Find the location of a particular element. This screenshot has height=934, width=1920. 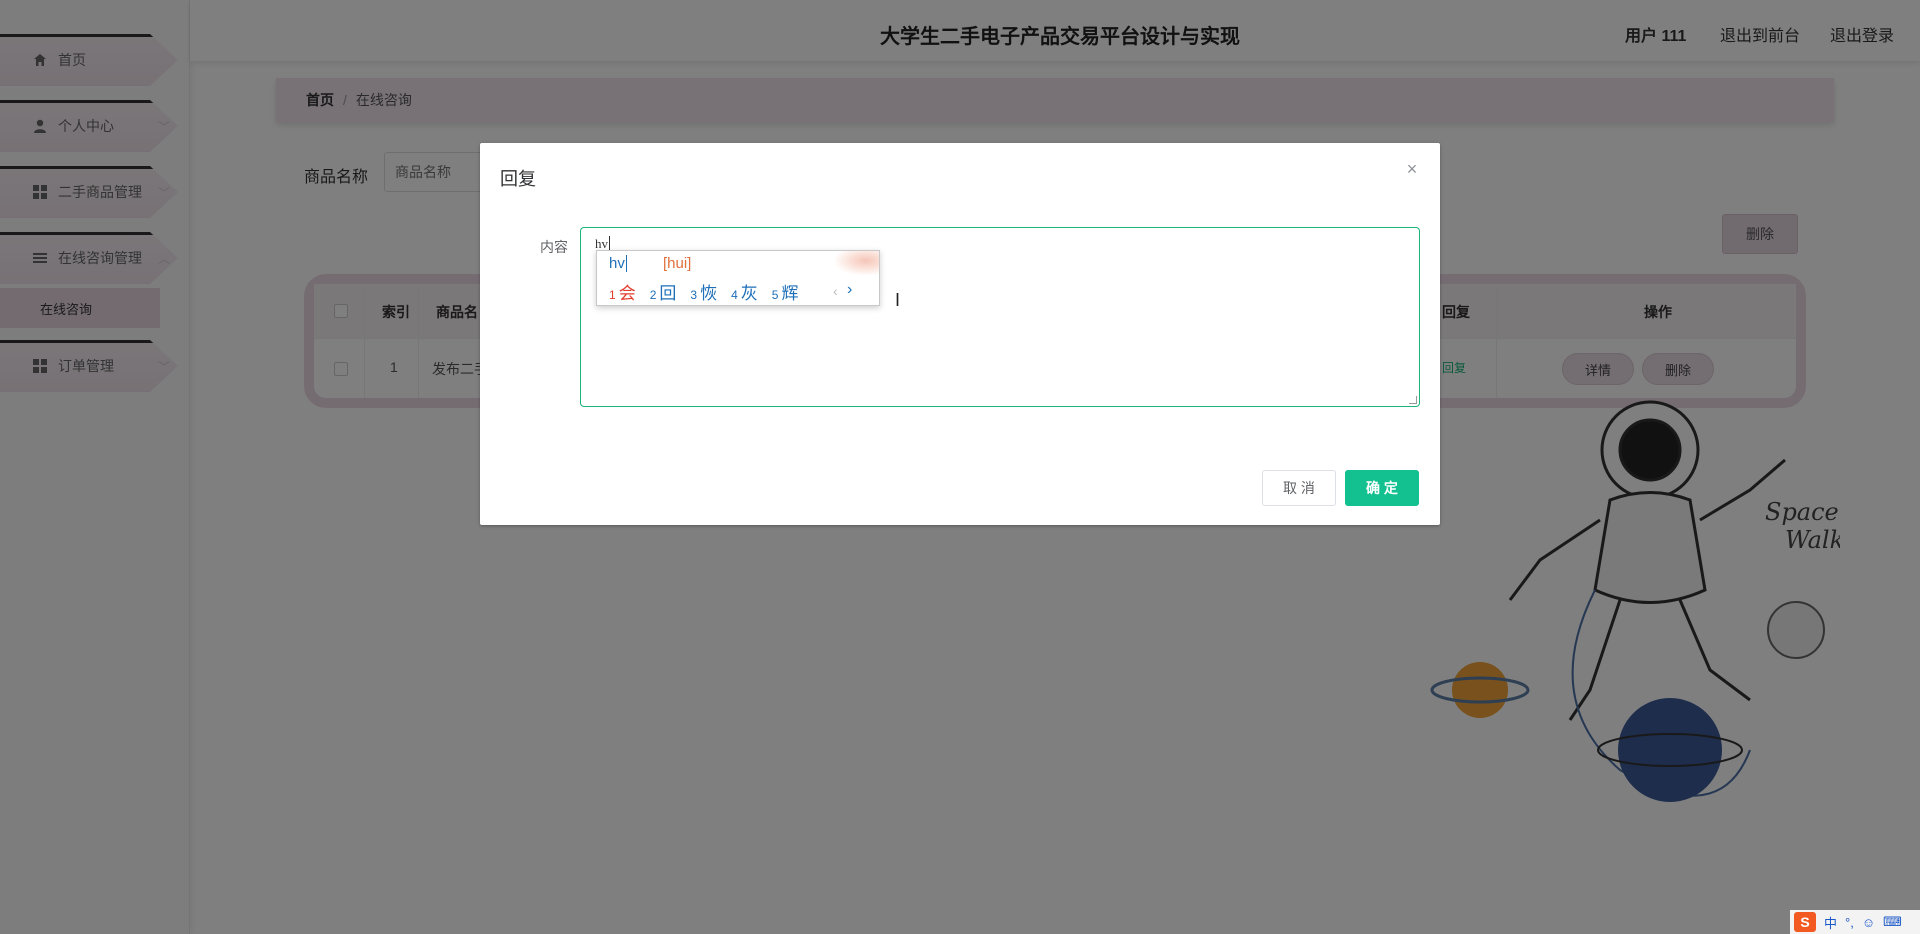

candidate-number: 5 is located at coordinates (775, 295).